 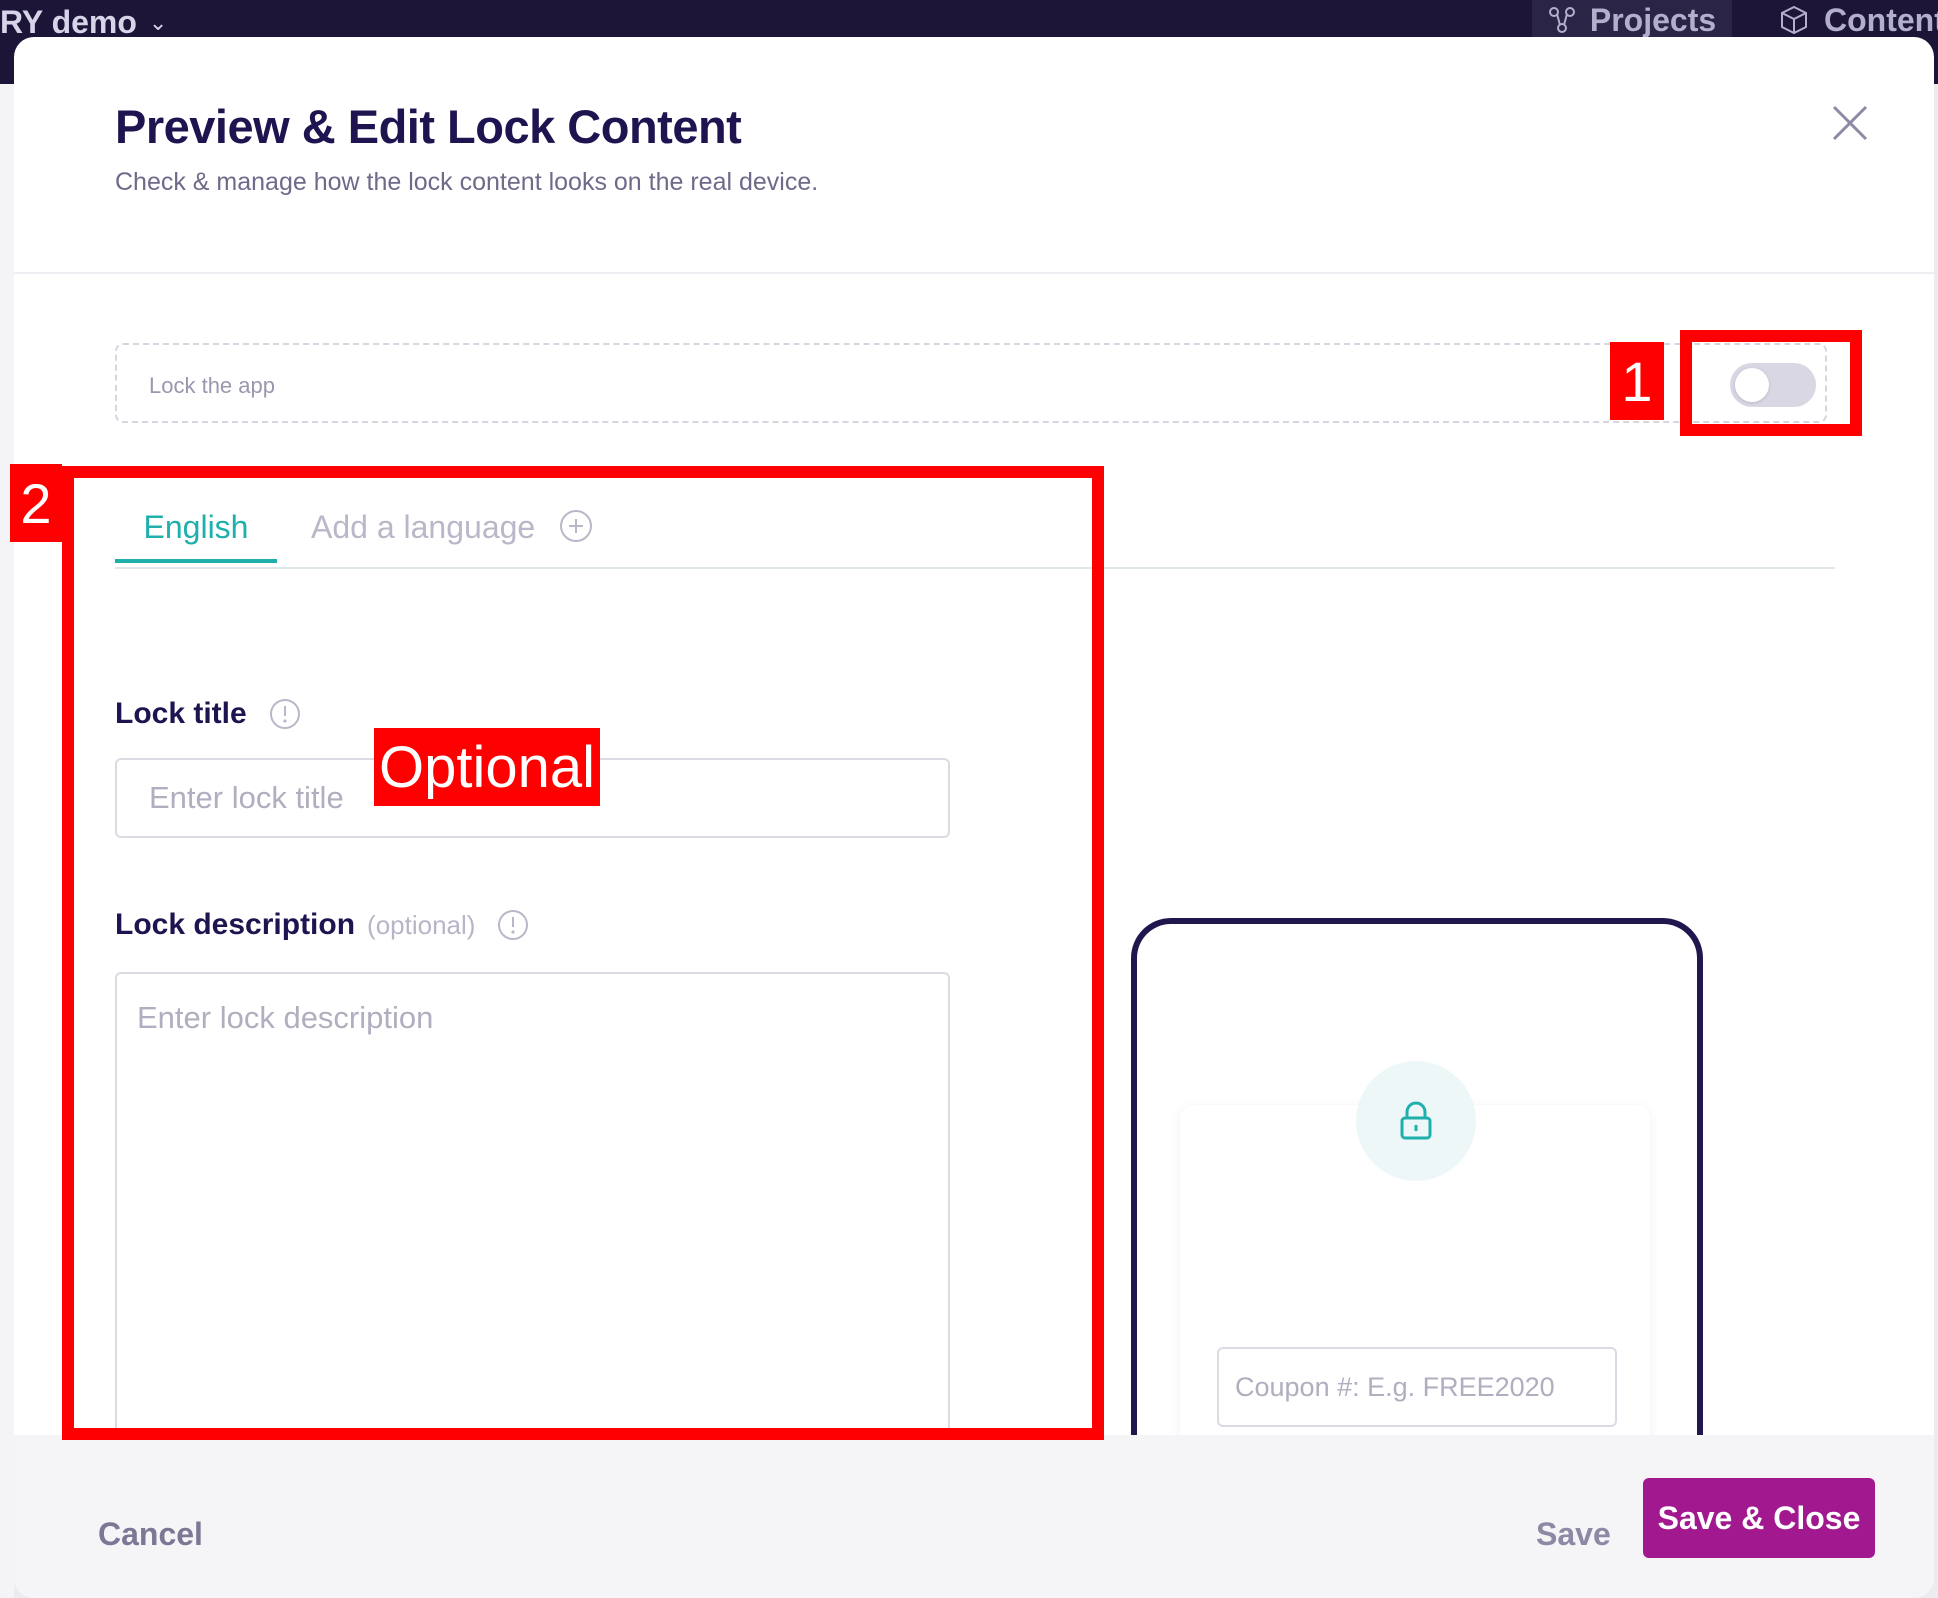 I want to click on lock-icon-circle, so click(x=1416, y=1121).